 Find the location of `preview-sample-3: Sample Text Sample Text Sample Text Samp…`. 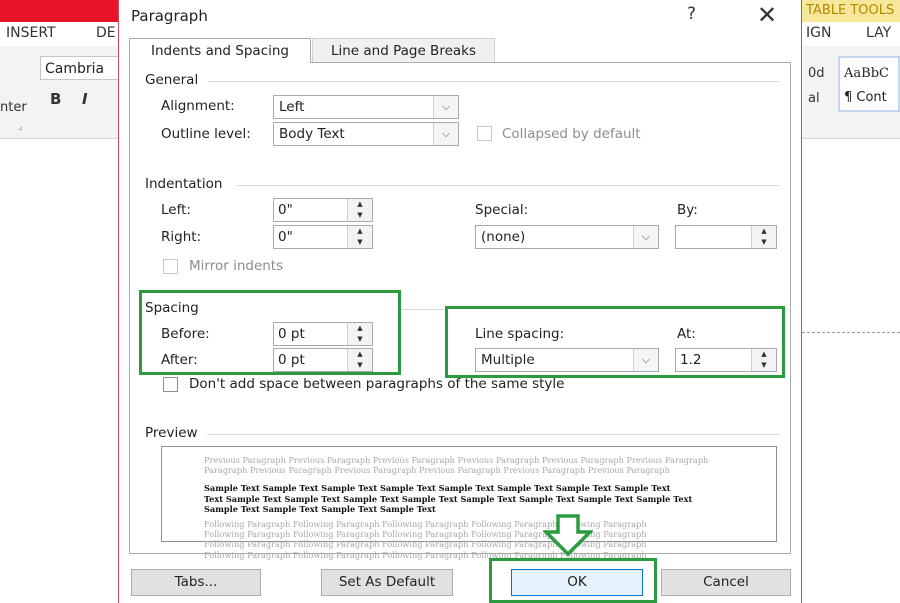

preview-sample-3: Sample Text Sample Text Sample Text Samp… is located at coordinates (320, 508).